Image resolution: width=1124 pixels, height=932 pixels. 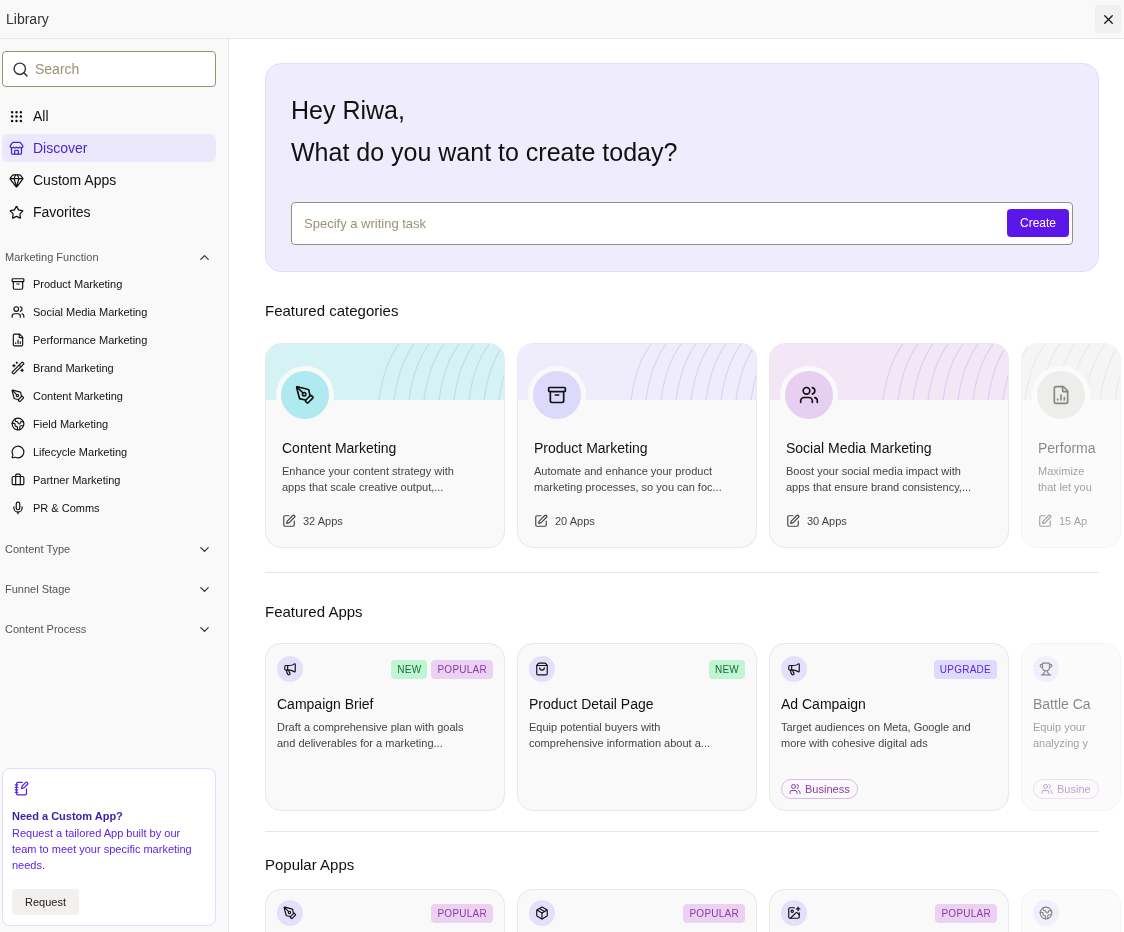 What do you see at coordinates (20, 69) in the screenshot?
I see `search-icon` at bounding box center [20, 69].